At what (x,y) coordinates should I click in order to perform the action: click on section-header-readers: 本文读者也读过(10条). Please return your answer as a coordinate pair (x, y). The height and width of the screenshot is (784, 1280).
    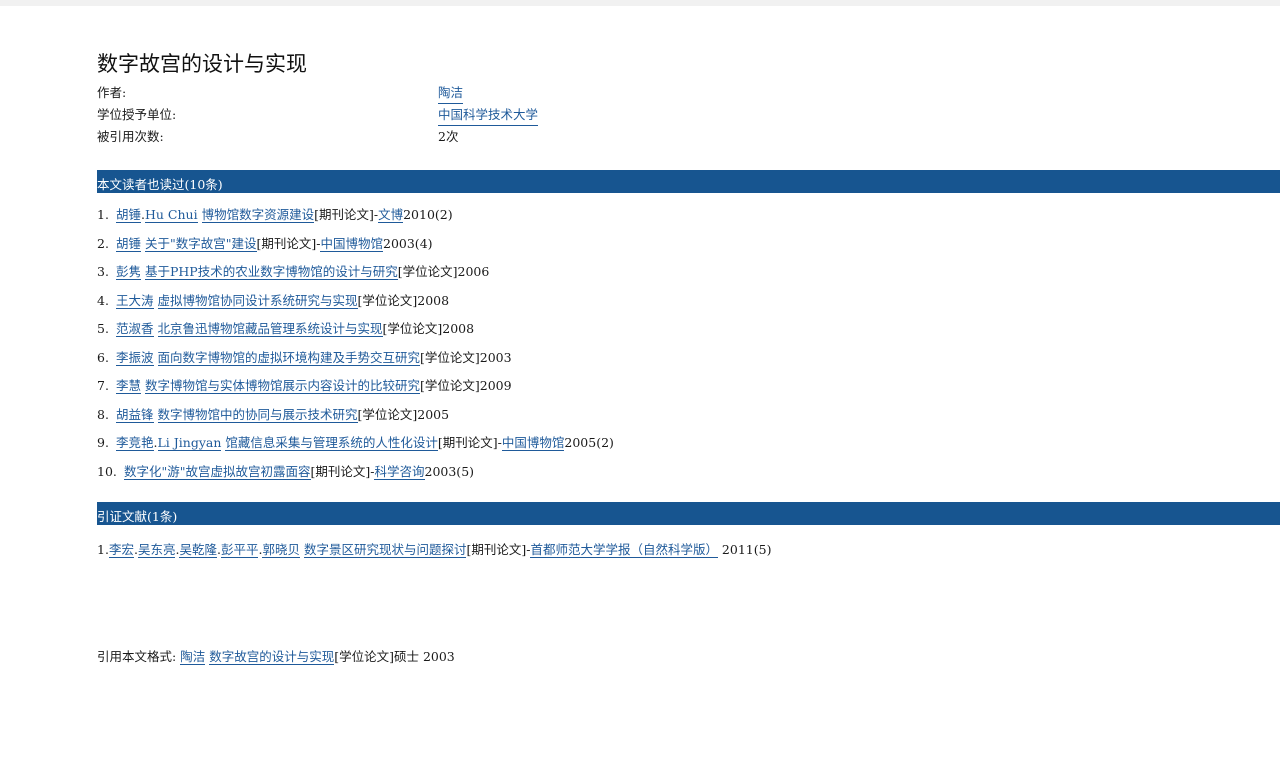
    Looking at the image, I should click on (688, 181).